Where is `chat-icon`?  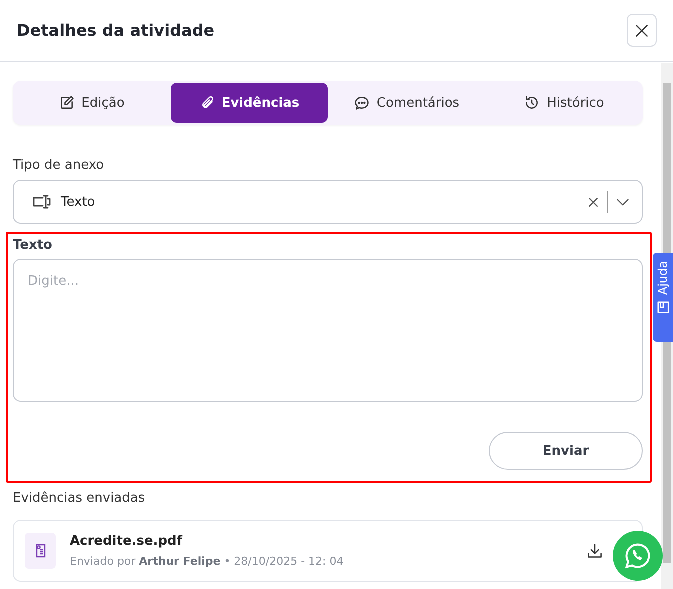 chat-icon is located at coordinates (362, 103).